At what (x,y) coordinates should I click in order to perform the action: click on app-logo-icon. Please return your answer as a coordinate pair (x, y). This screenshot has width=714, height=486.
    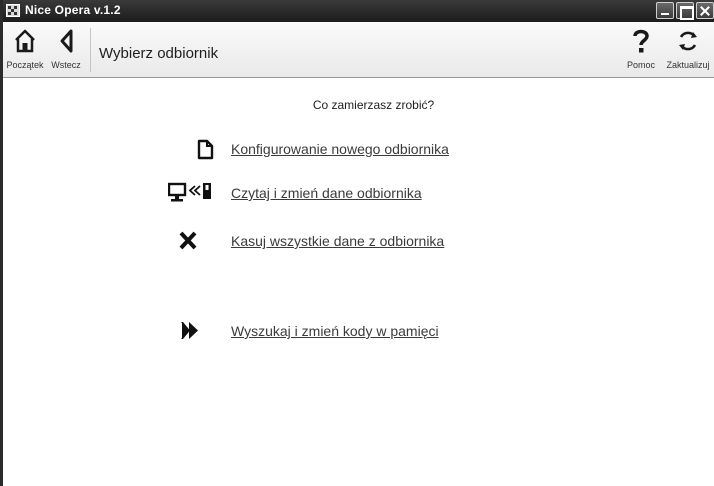
    Looking at the image, I should click on (13, 10).